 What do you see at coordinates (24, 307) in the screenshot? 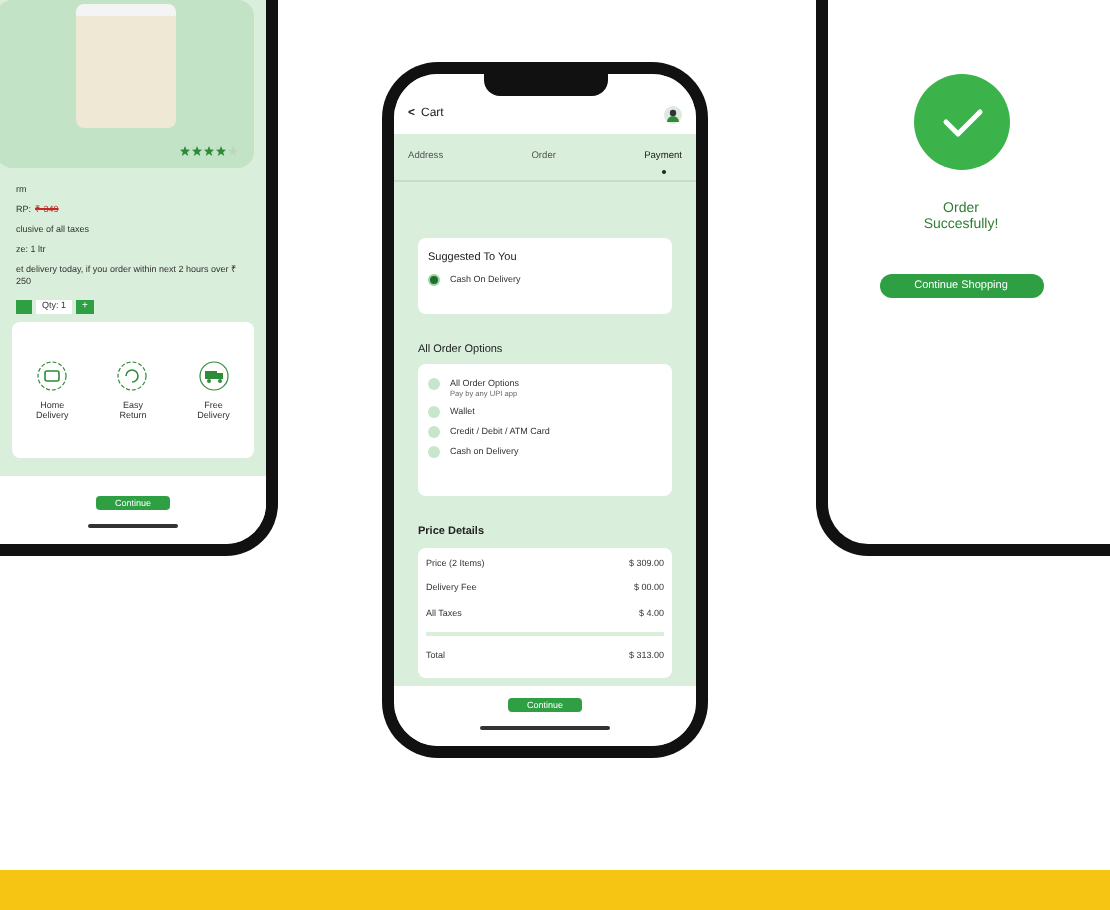
I see `minus-button` at bounding box center [24, 307].